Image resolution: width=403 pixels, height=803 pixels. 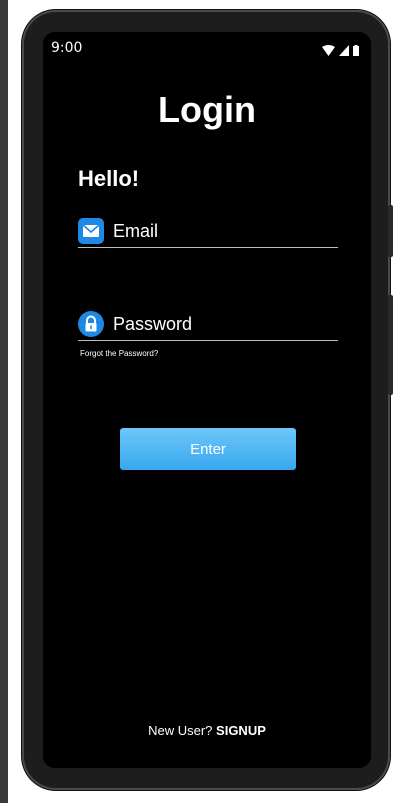 What do you see at coordinates (356, 50) in the screenshot?
I see `battery-icon` at bounding box center [356, 50].